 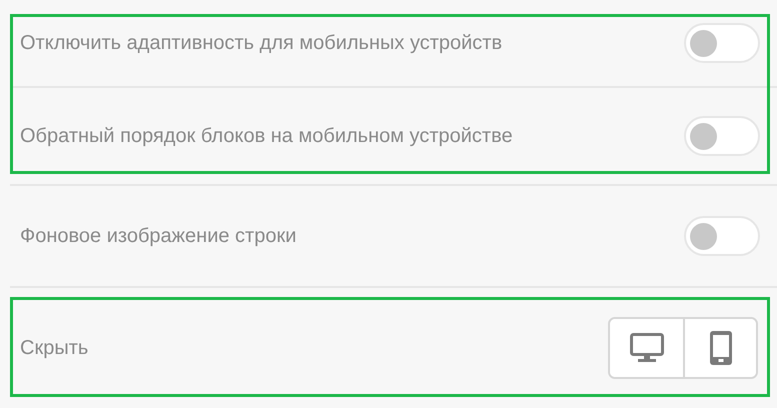 I want to click on monitor-icon, so click(x=647, y=348).